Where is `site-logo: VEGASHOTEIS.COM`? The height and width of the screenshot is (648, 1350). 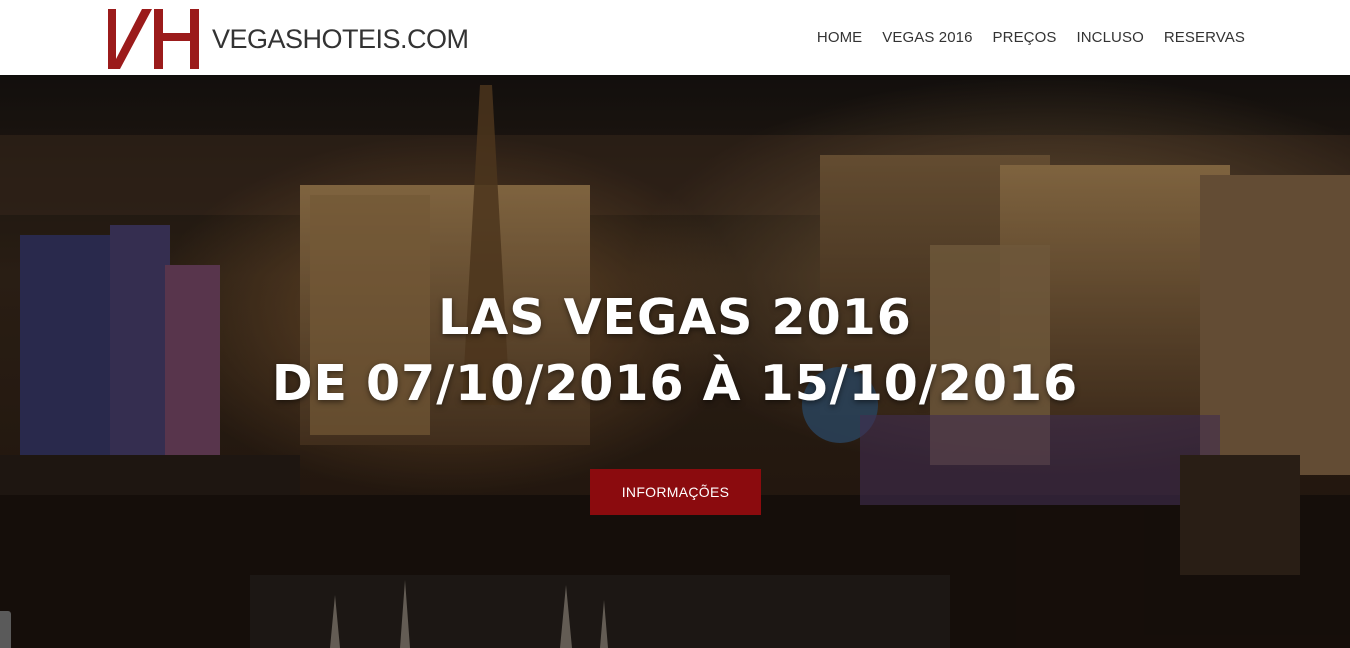 site-logo: VEGASHOTEIS.COM is located at coordinates (287, 39).